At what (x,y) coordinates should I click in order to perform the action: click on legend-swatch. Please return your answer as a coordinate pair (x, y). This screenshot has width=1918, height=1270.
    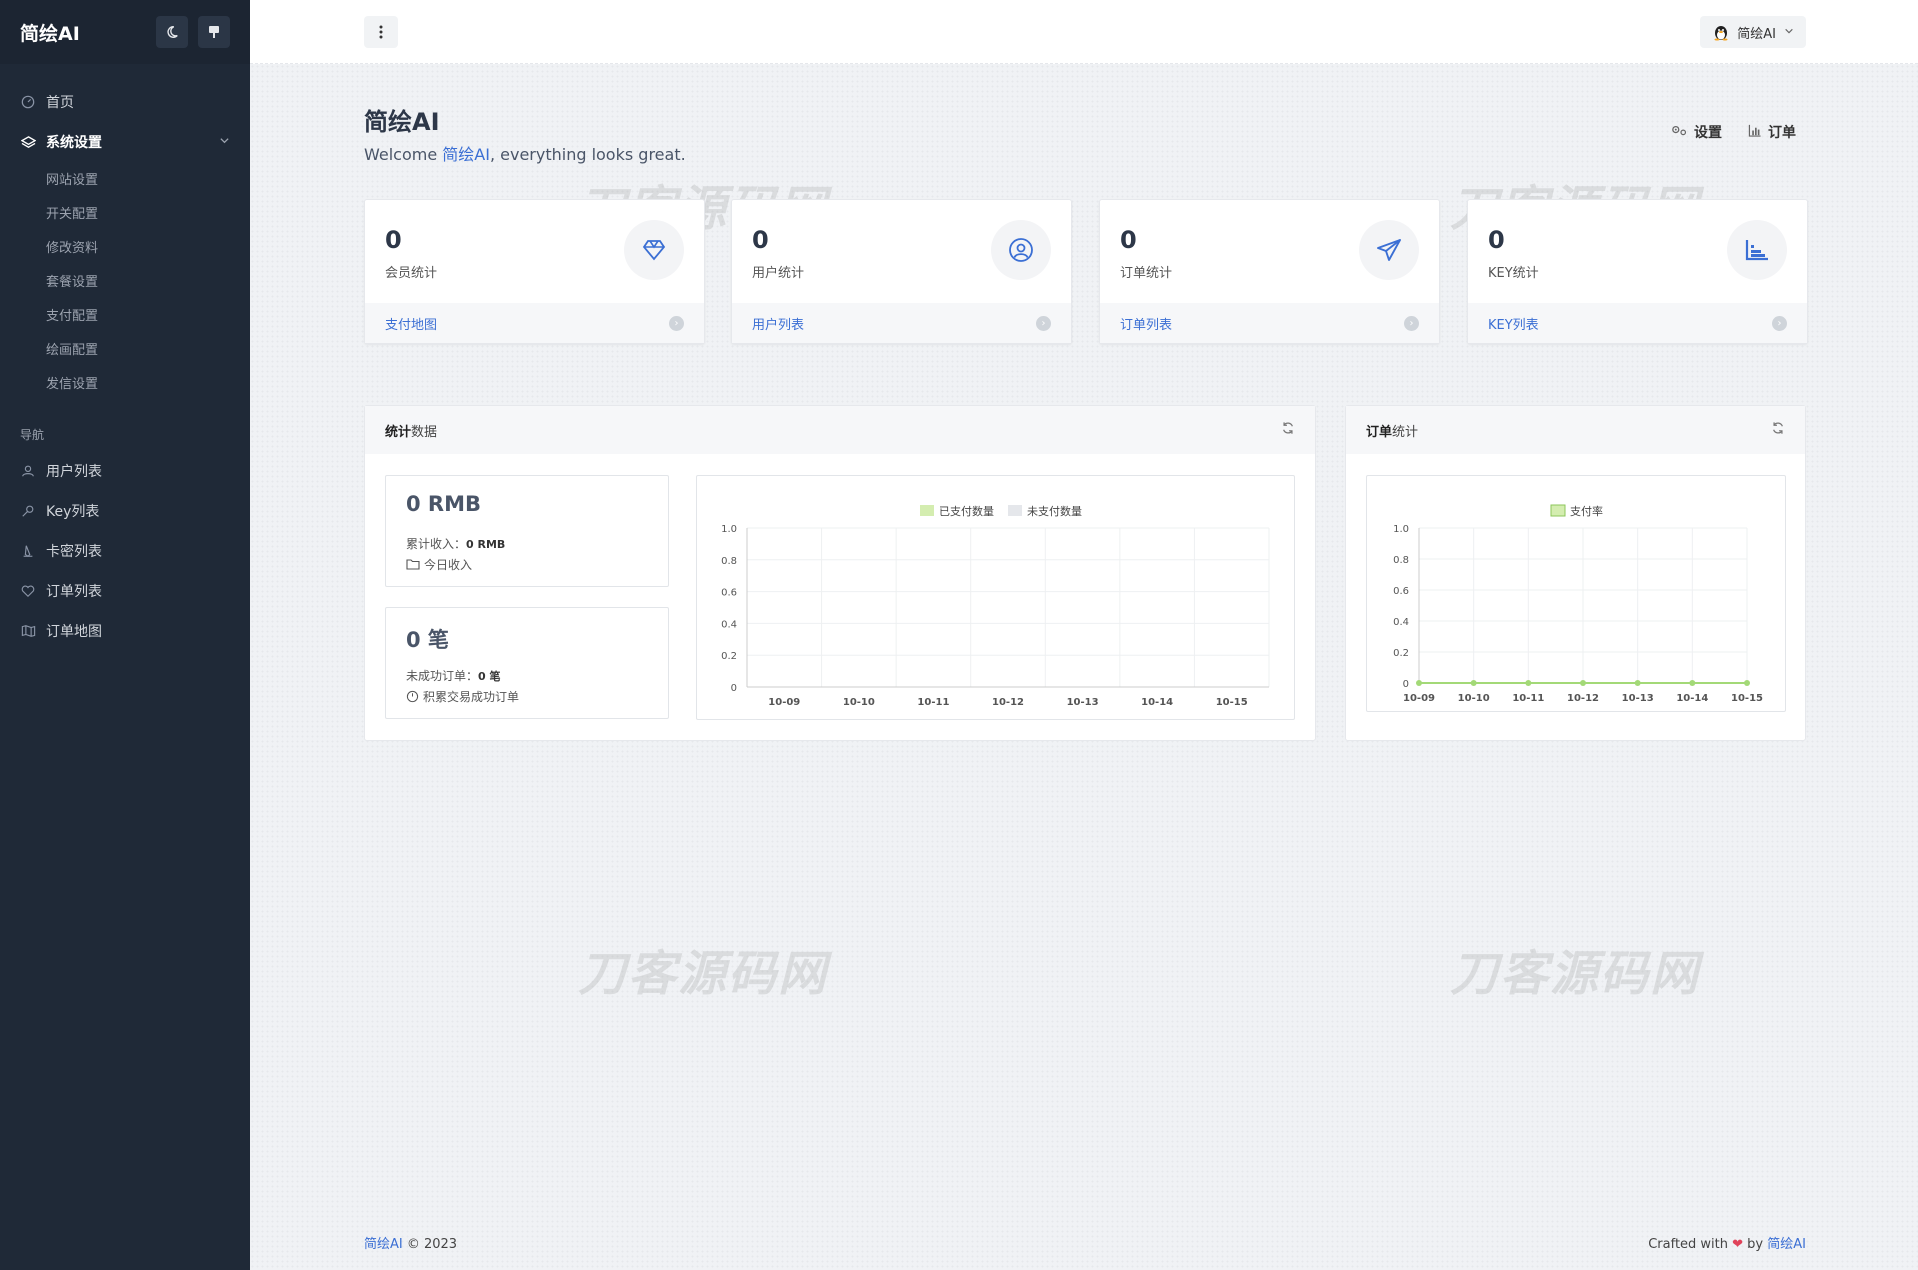
    Looking at the image, I should click on (927, 510).